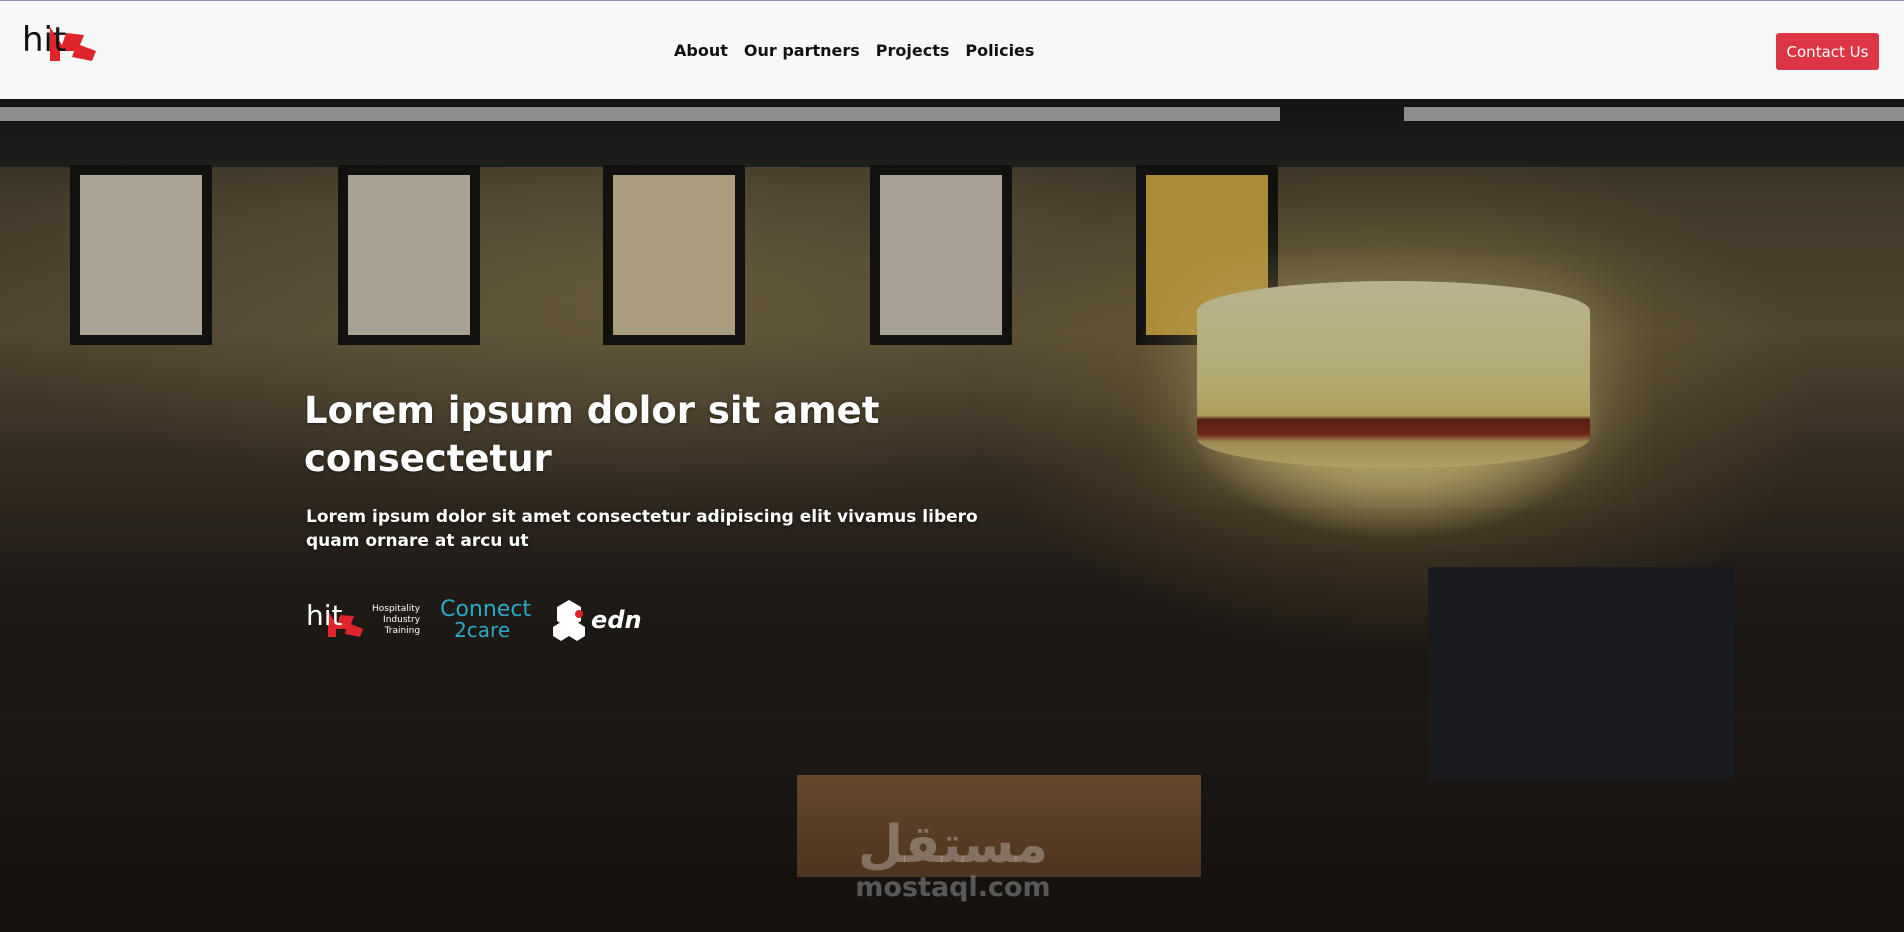 Image resolution: width=1904 pixels, height=932 pixels. Describe the element at coordinates (999, 50) in the screenshot. I see `nav-policies: Policies` at that location.